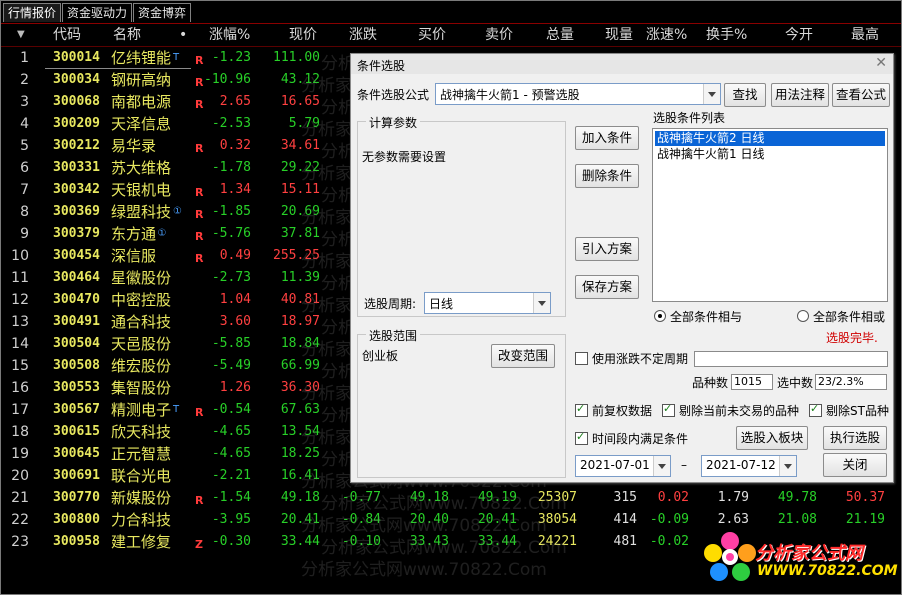 The width and height of the screenshot is (902, 595). I want to click on params-text: 无参数需要设置, so click(404, 157).